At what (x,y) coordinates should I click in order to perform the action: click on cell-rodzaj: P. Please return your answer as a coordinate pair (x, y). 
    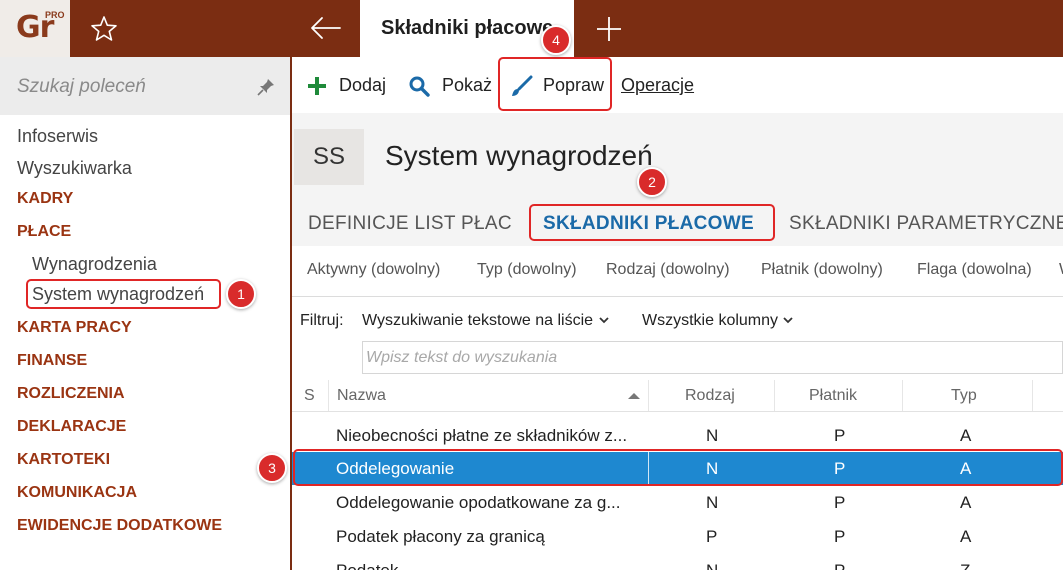
    Looking at the image, I should click on (712, 536).